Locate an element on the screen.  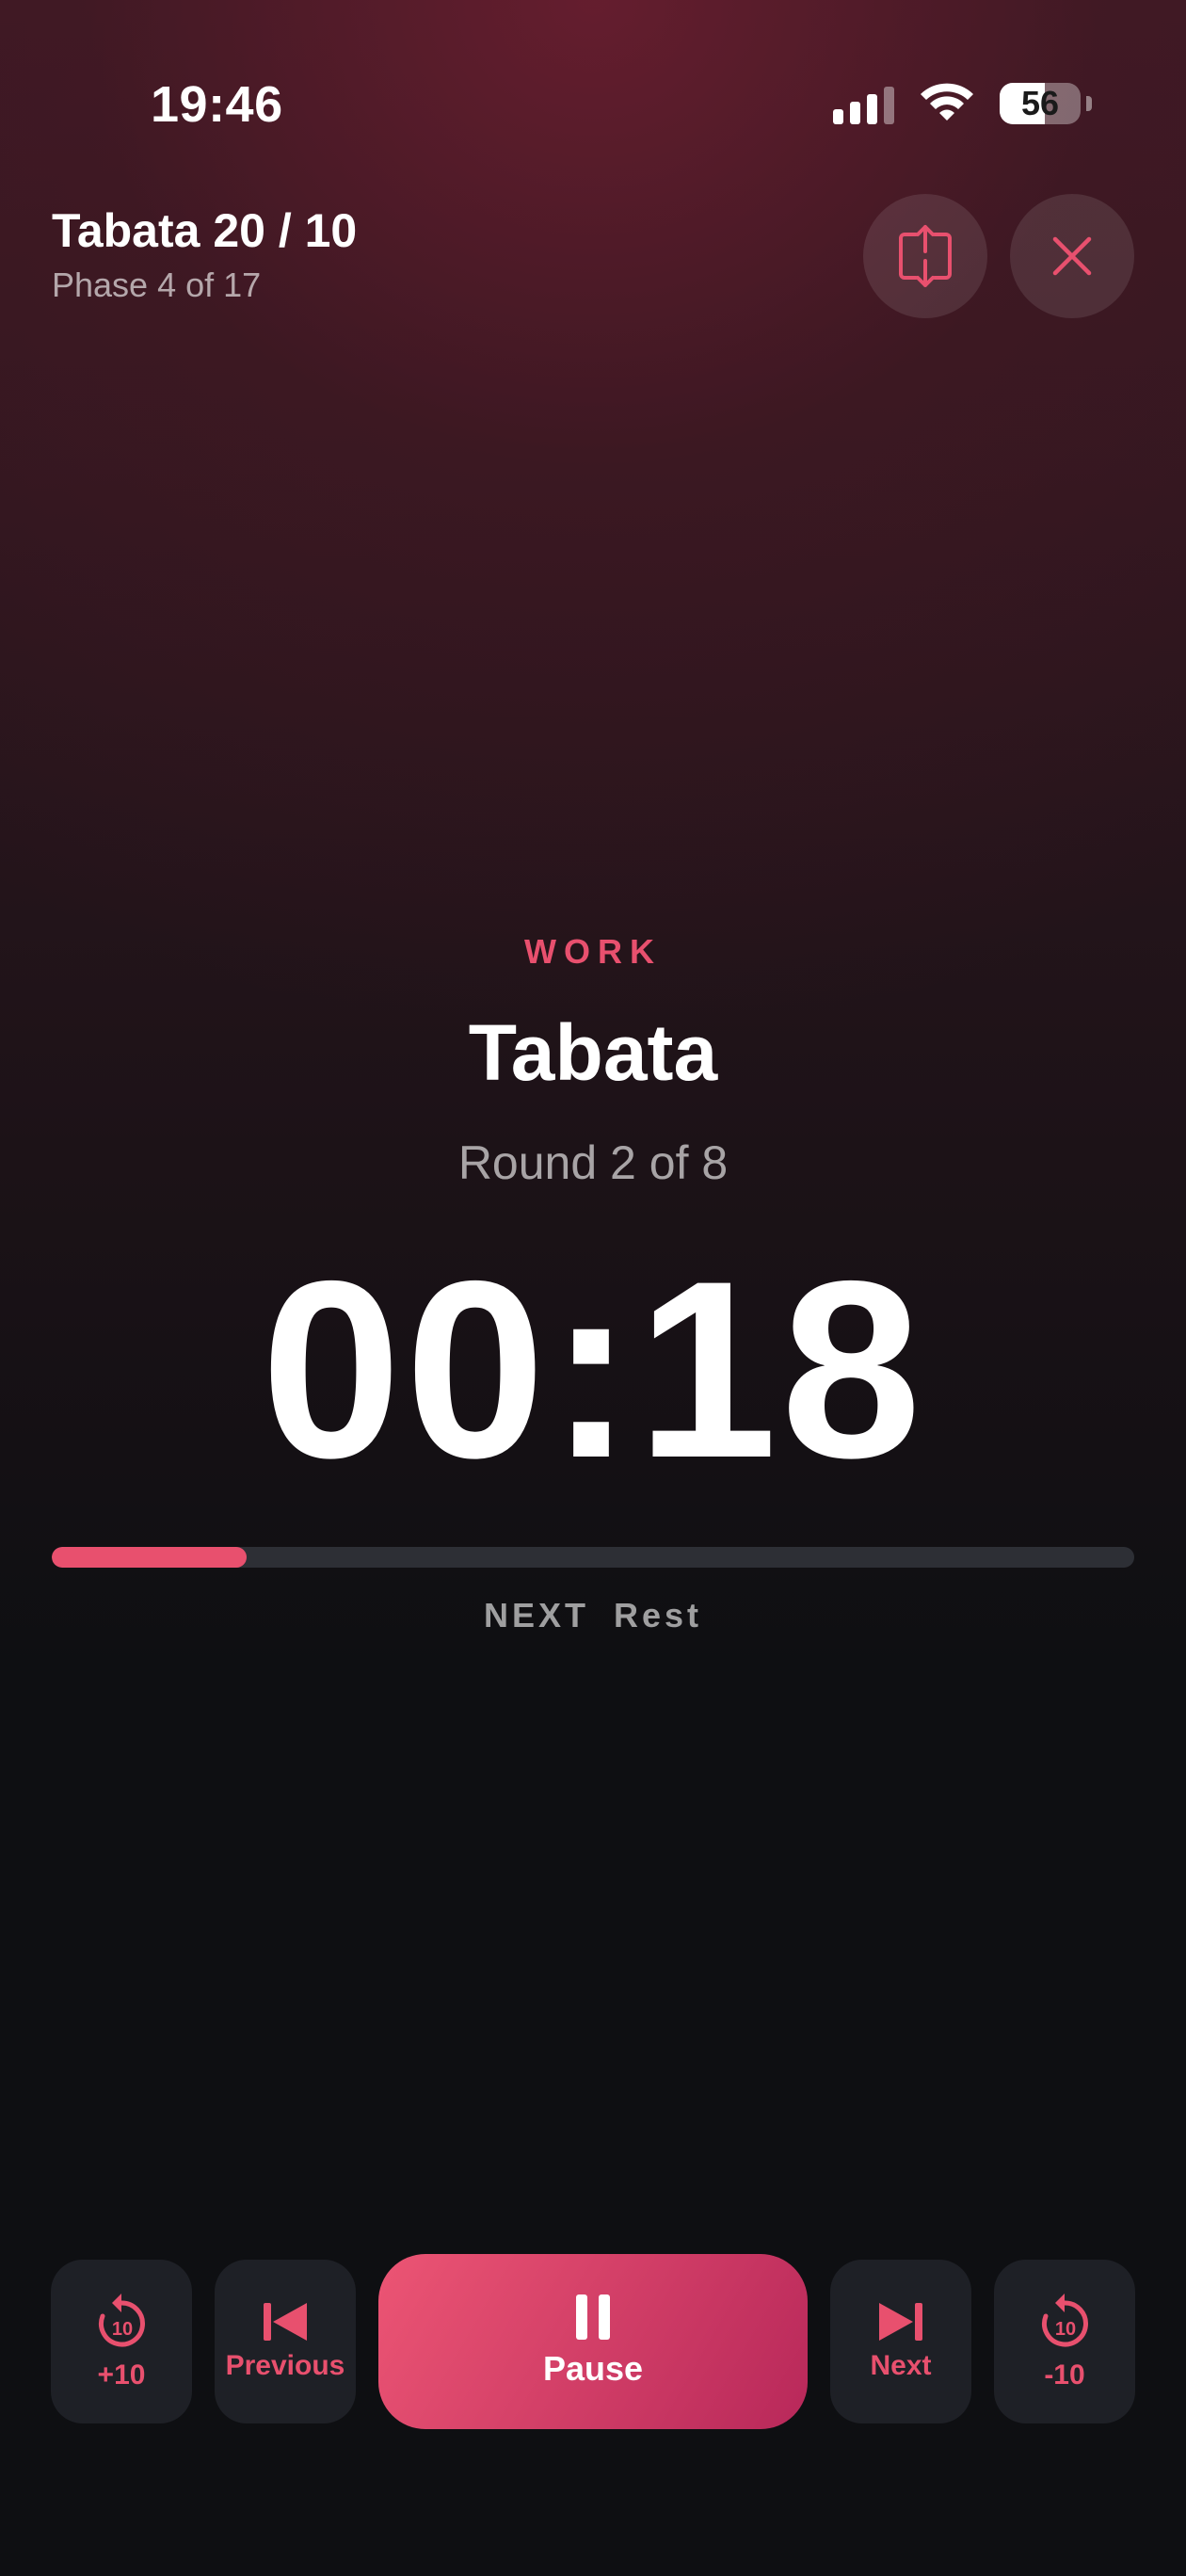
close-button is located at coordinates (1072, 256).